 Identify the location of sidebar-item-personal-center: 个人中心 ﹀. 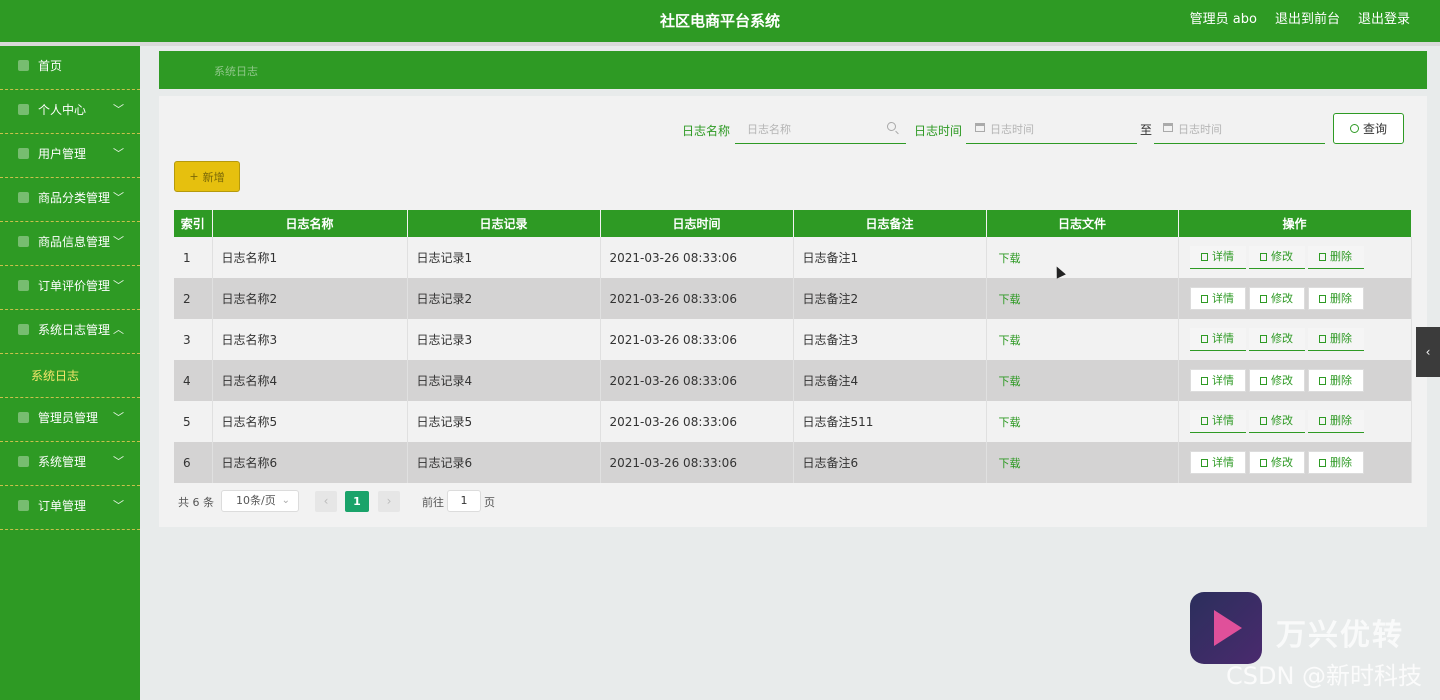
(70, 112).